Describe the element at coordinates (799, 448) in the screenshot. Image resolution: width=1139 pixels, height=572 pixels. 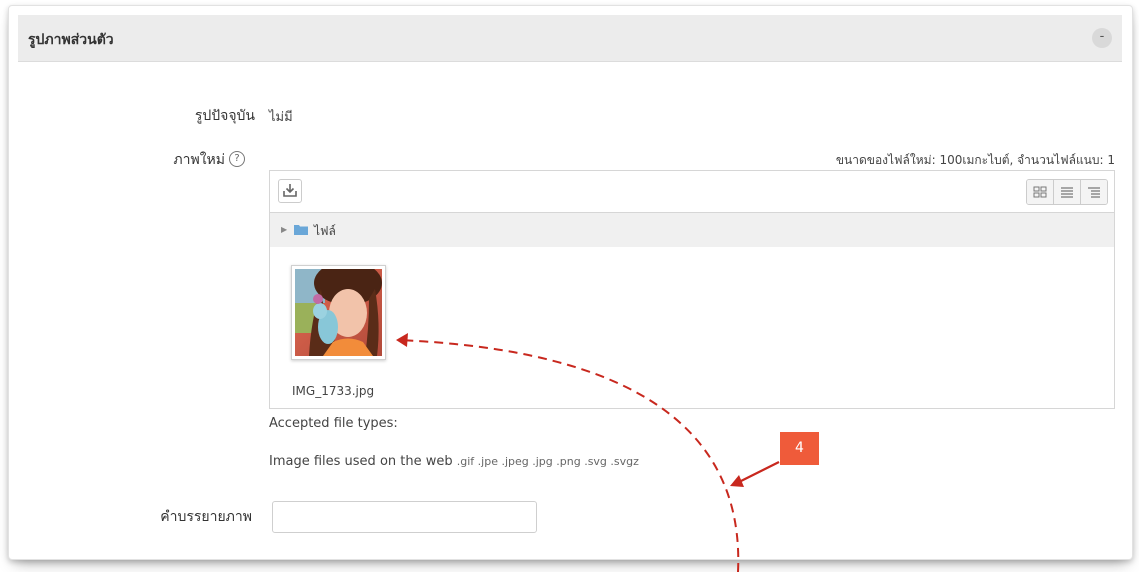
I see `step-badge: 4` at that location.